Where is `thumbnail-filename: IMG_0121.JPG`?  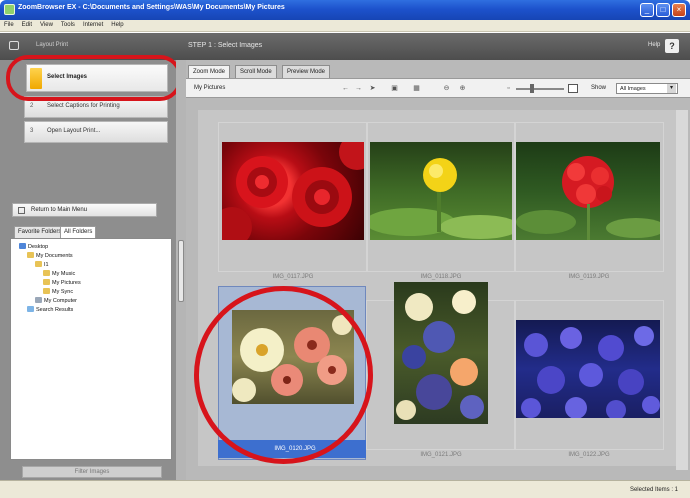 thumbnail-filename: IMG_0121.JPG is located at coordinates (441, 455).